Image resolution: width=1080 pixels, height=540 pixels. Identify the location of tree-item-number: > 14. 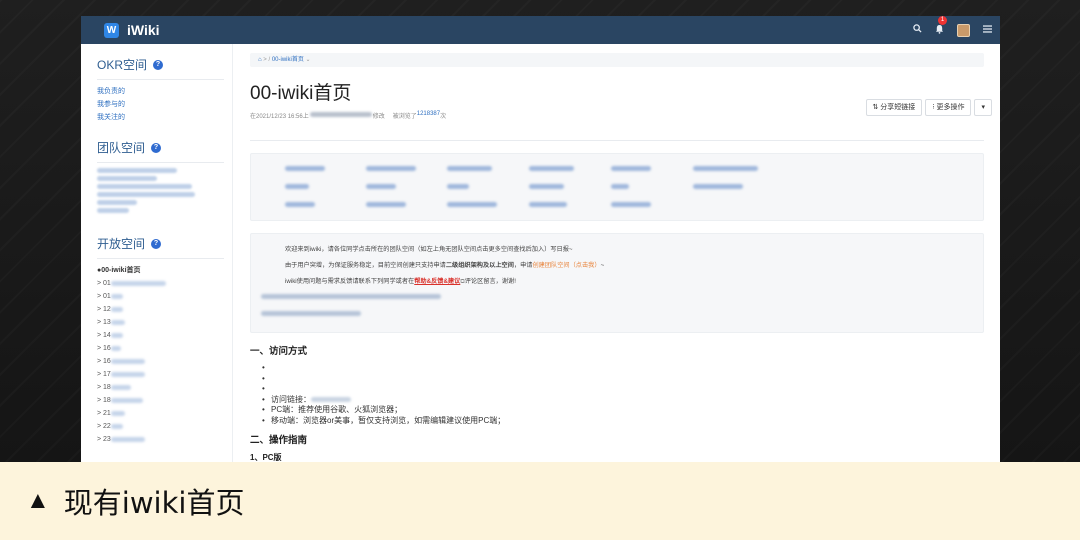
(104, 335).